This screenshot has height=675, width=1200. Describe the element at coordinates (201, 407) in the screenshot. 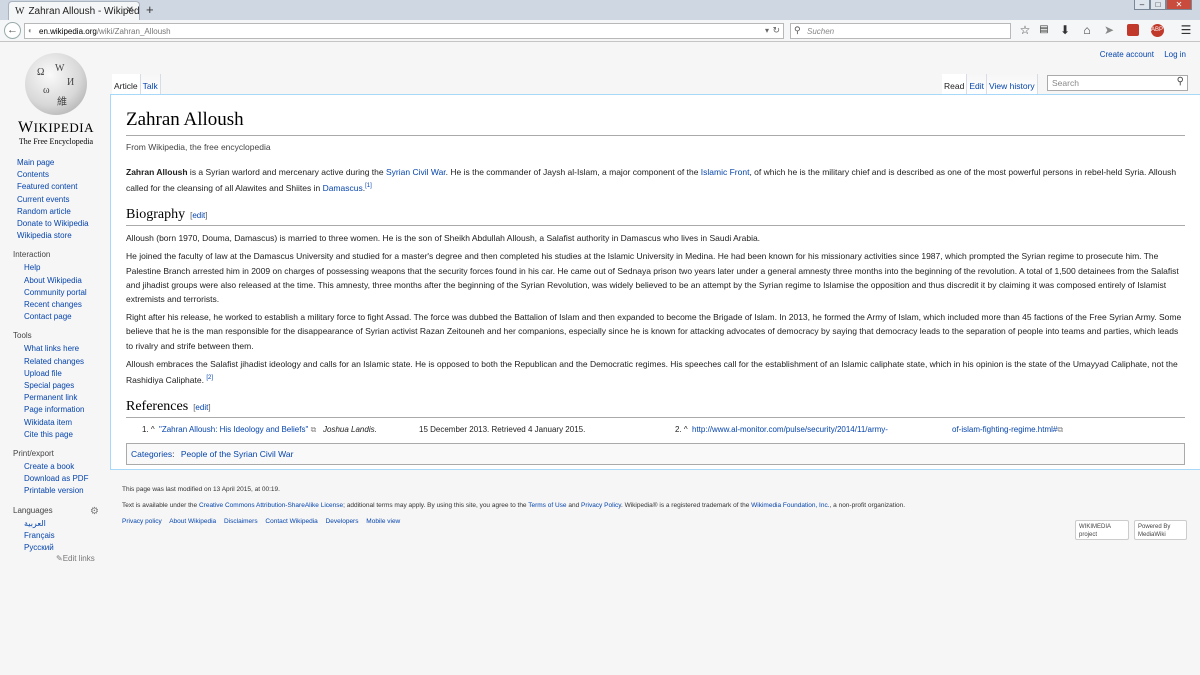

I see `edit-references-link: edit` at that location.